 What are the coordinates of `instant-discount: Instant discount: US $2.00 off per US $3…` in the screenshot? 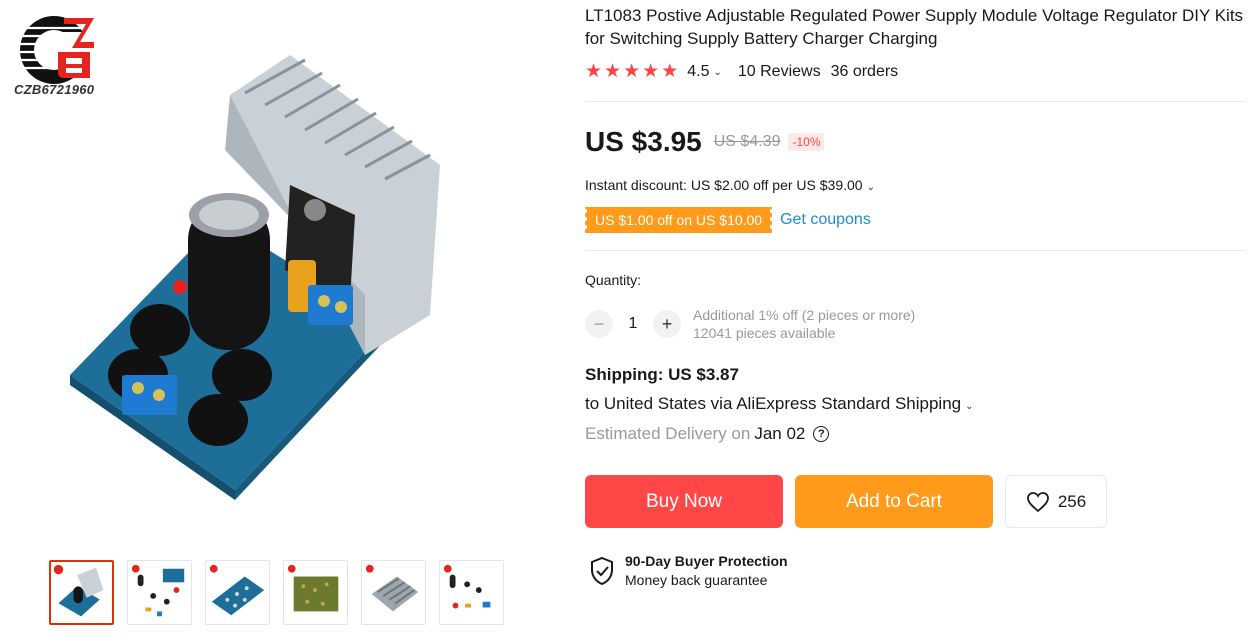 It's located at (738, 185).